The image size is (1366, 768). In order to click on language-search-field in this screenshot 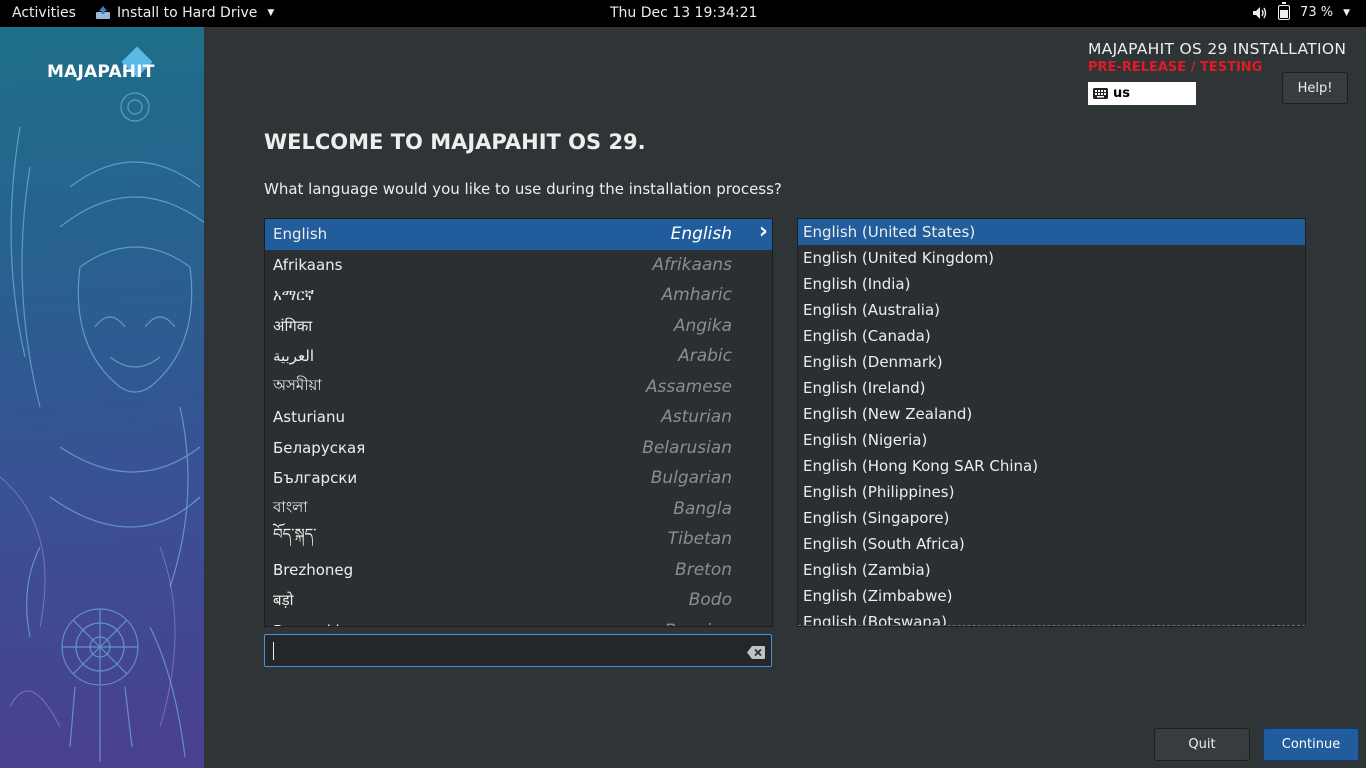, I will do `click(518, 650)`.